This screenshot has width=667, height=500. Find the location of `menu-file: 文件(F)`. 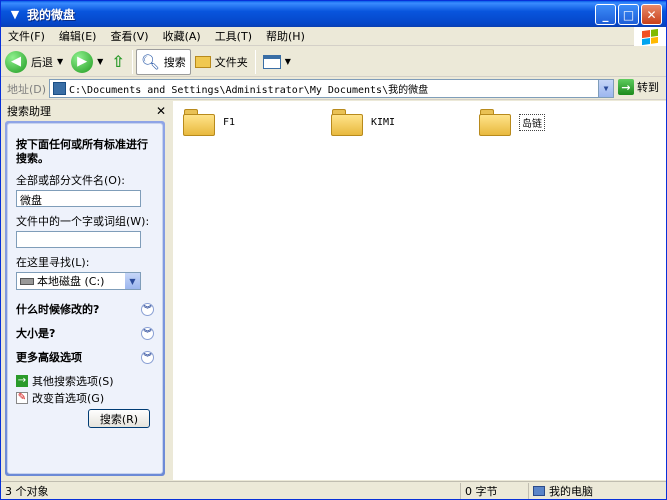

menu-file: 文件(F) is located at coordinates (26, 36).